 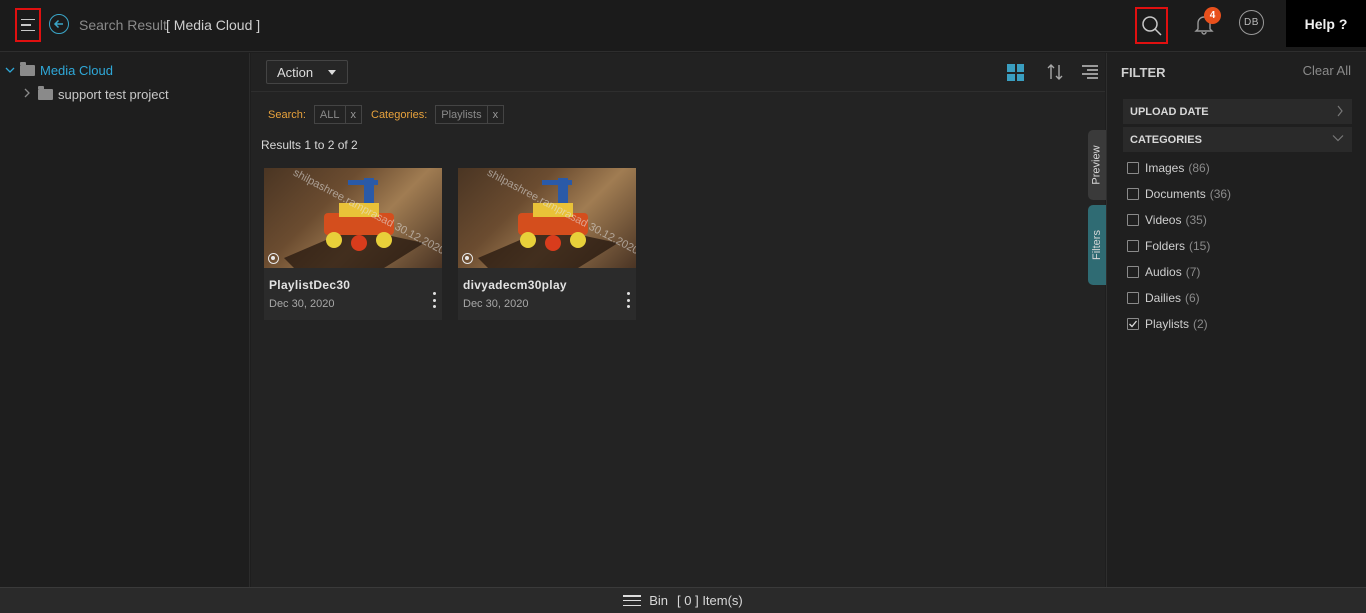 What do you see at coordinates (1327, 70) in the screenshot?
I see `clear-all-link: Clear All` at bounding box center [1327, 70].